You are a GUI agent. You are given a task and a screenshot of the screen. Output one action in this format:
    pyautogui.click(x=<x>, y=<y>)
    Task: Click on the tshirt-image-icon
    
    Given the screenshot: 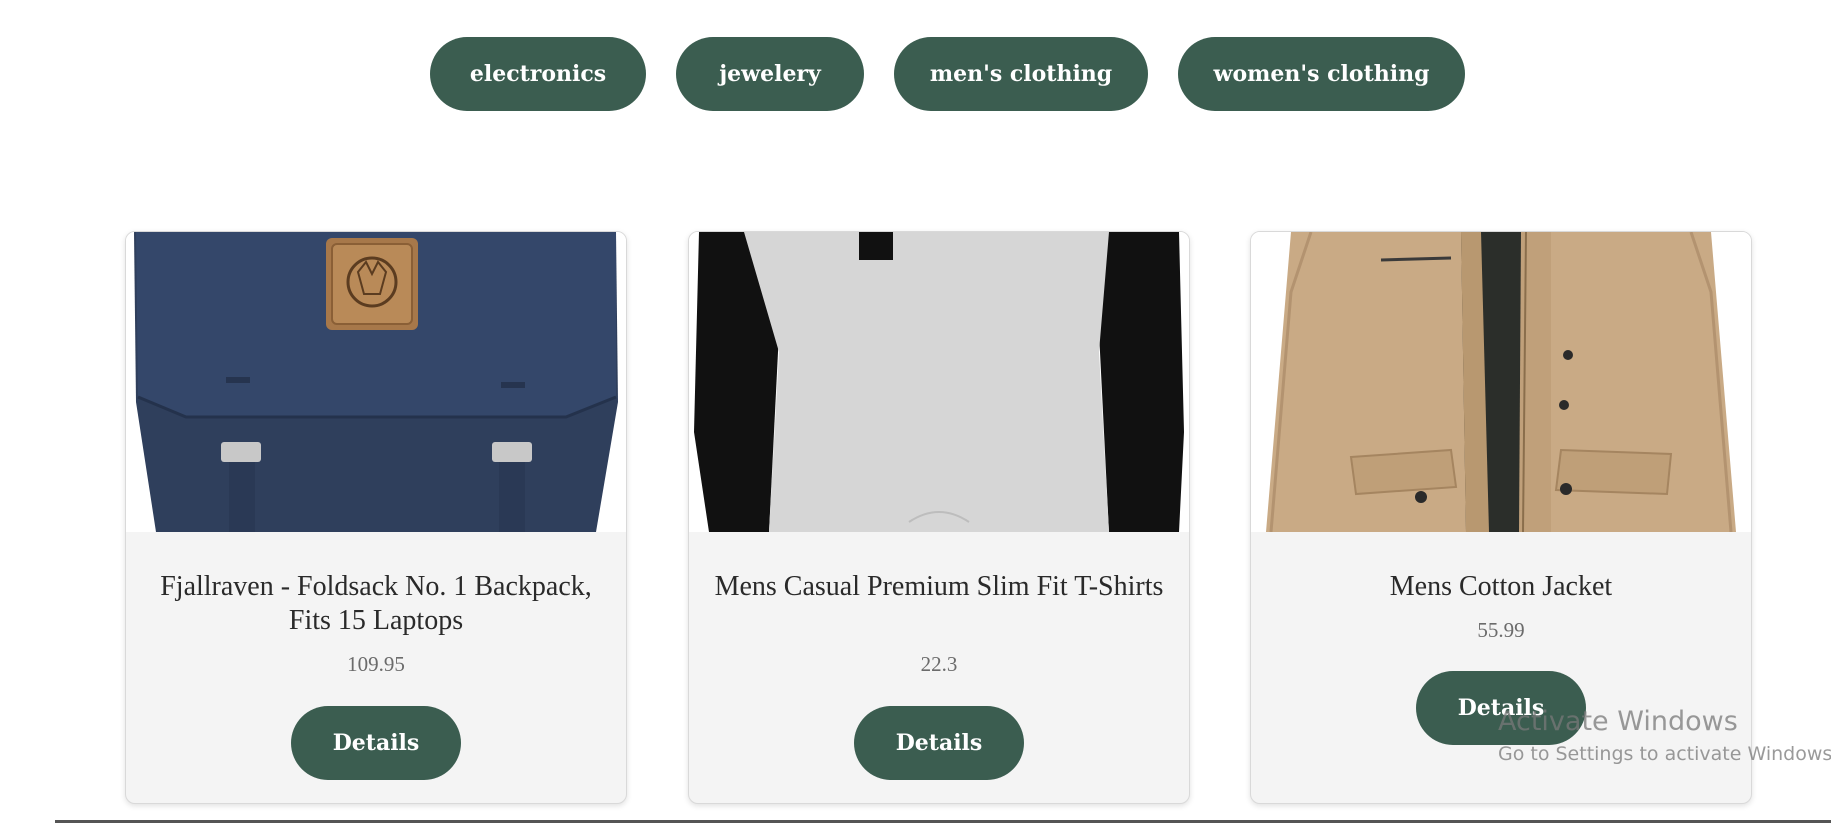 What is the action you would take?
    pyautogui.click(x=939, y=382)
    